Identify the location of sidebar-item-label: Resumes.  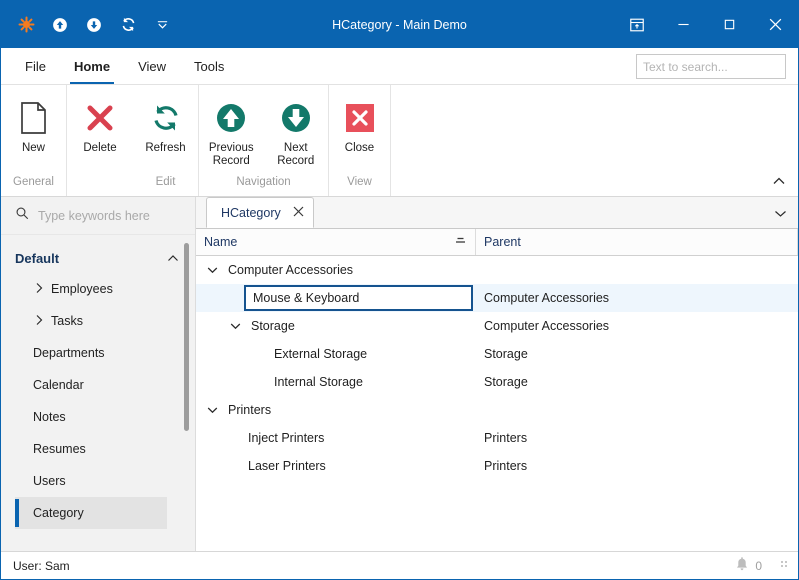
(59, 449).